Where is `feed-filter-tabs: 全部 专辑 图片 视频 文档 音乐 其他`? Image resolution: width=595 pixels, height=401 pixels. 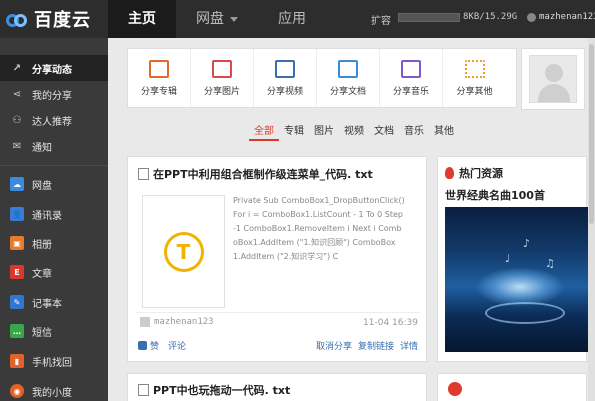 feed-filter-tabs: 全部 专辑 图片 视频 文档 音乐 其他 is located at coordinates (354, 133).